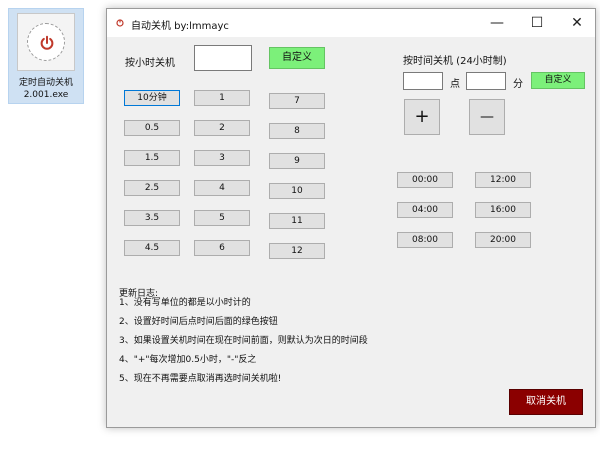  What do you see at coordinates (297, 101) in the screenshot?
I see `hours-button: 7` at bounding box center [297, 101].